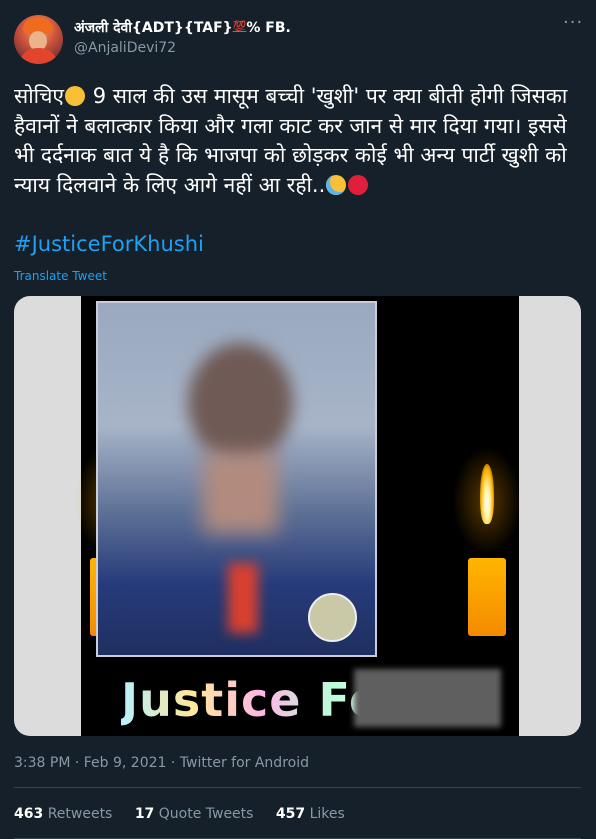 This screenshot has width=596, height=839. I want to click on likes-count: 457, so click(290, 814).